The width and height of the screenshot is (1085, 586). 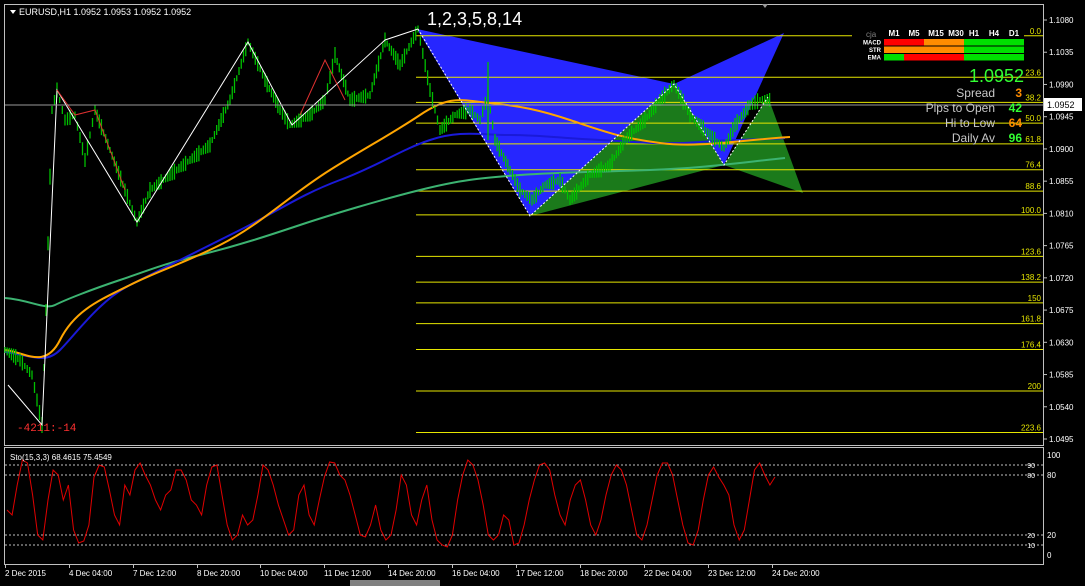 What do you see at coordinates (974, 33) in the screenshot?
I see `timeframe-label: H1` at bounding box center [974, 33].